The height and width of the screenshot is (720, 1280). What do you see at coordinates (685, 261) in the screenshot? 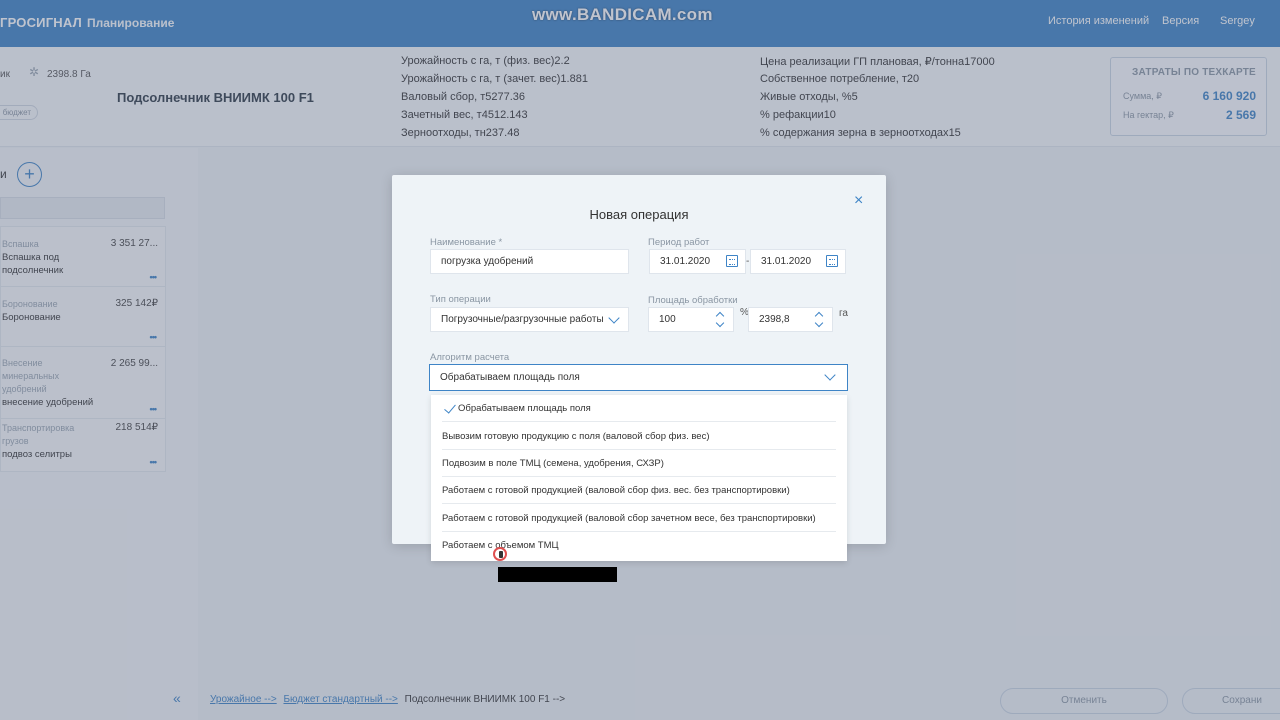
I see `date-from-value: 31.01.2020` at bounding box center [685, 261].